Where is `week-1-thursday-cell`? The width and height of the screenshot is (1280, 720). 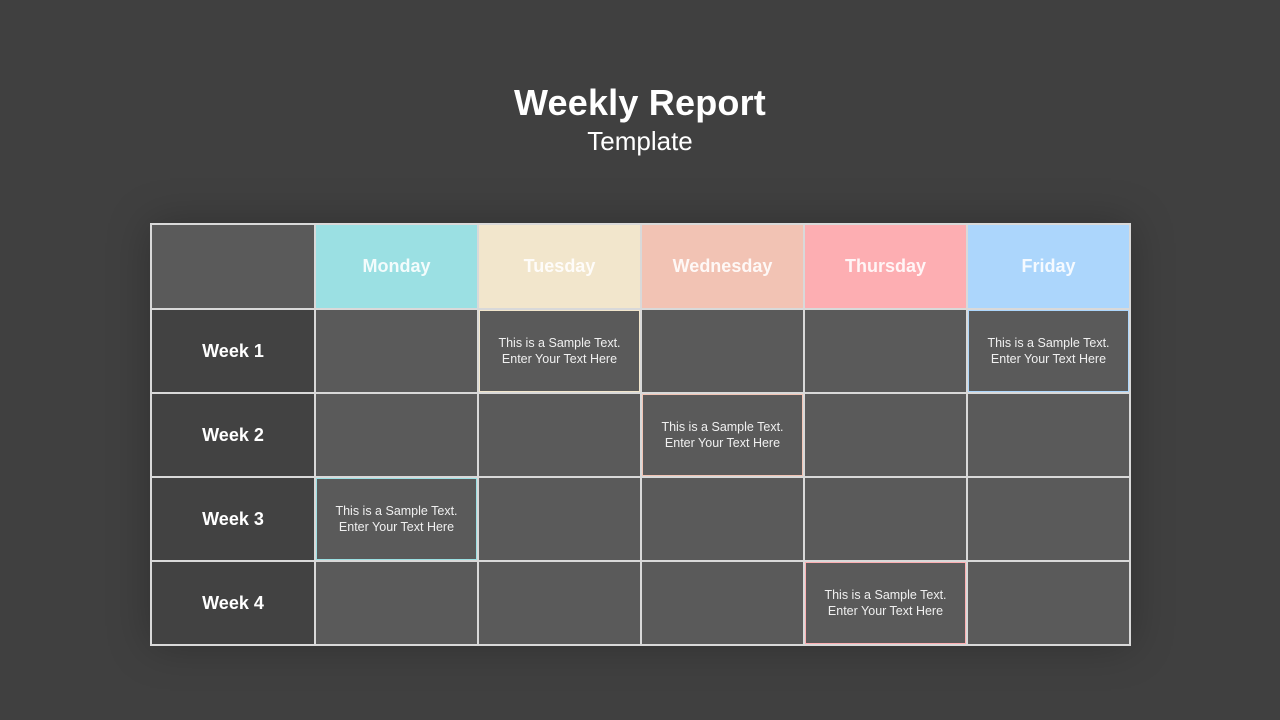 week-1-thursday-cell is located at coordinates (886, 352).